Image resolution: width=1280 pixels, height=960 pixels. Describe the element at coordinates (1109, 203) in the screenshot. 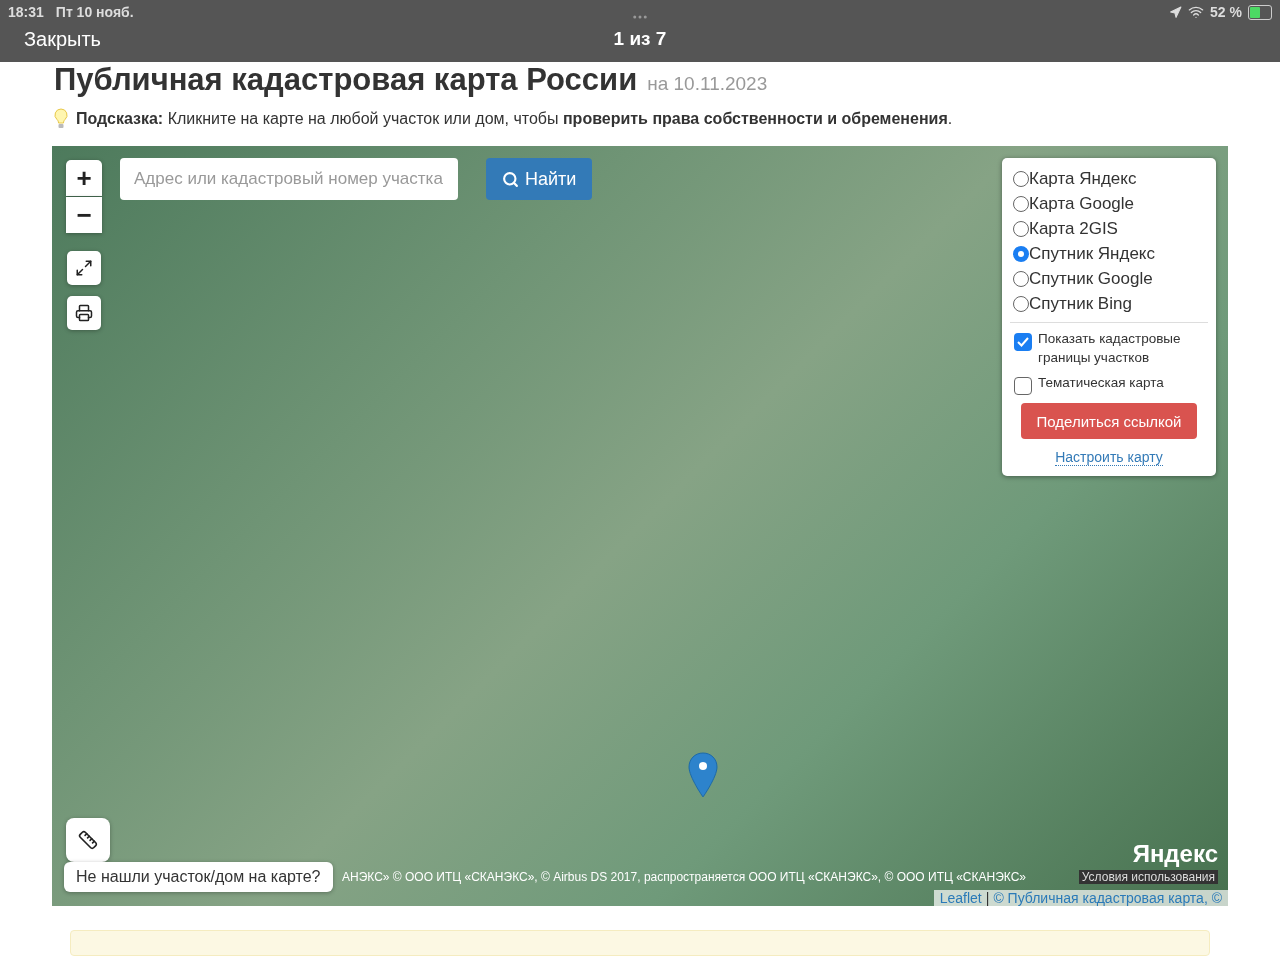

I see `layer-option: Карта Google` at that location.